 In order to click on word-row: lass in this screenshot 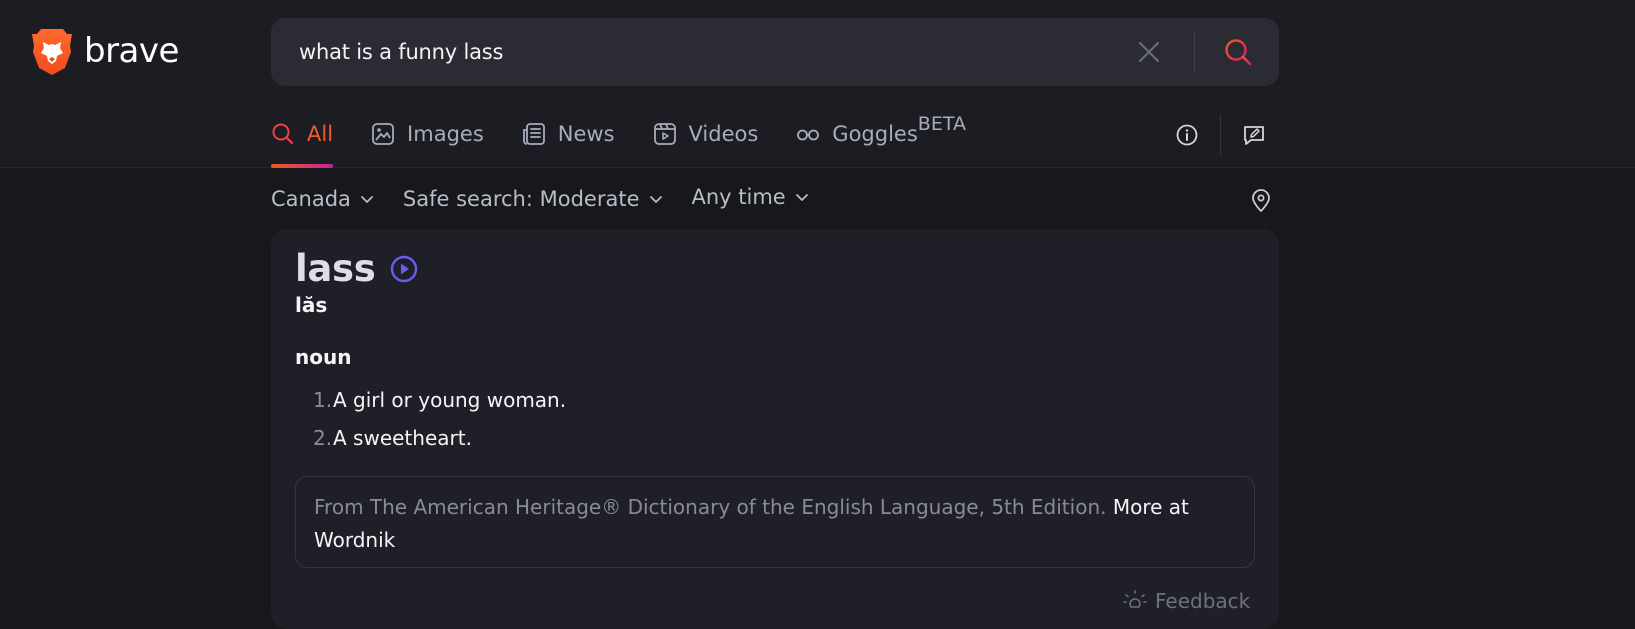, I will do `click(356, 268)`.